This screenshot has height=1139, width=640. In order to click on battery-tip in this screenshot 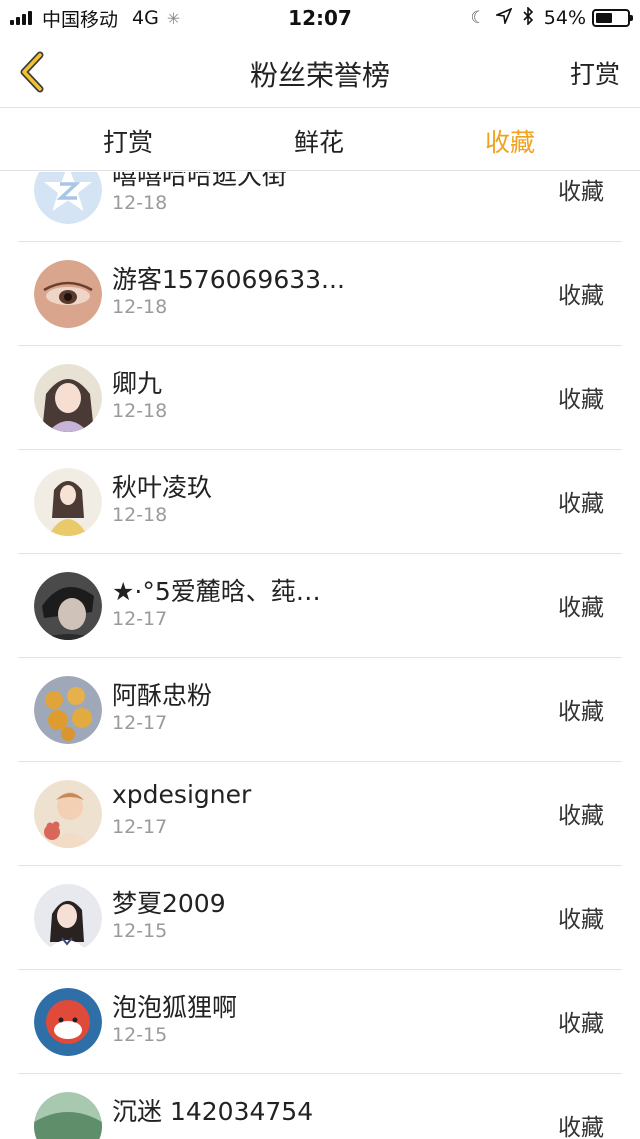, I will do `click(631, 18)`.